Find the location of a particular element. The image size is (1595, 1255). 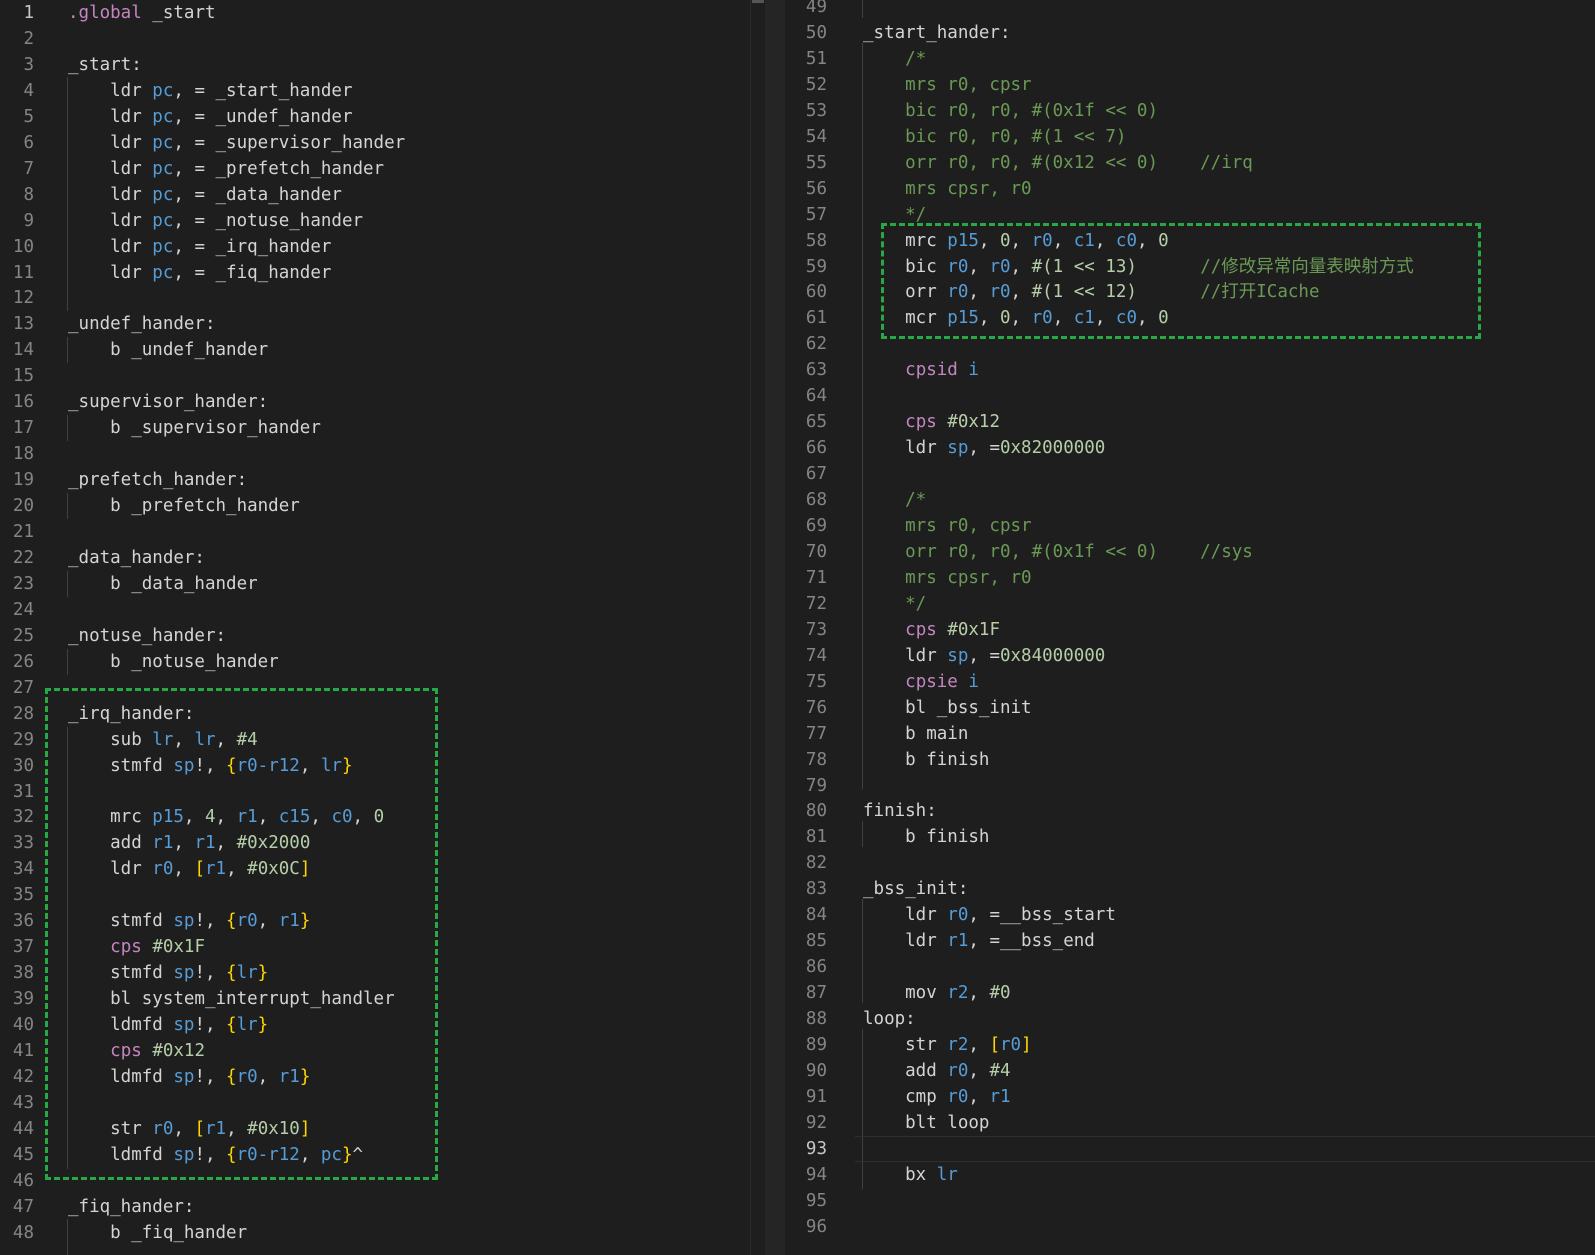

code-token: _start_hander: is located at coordinates (937, 32).